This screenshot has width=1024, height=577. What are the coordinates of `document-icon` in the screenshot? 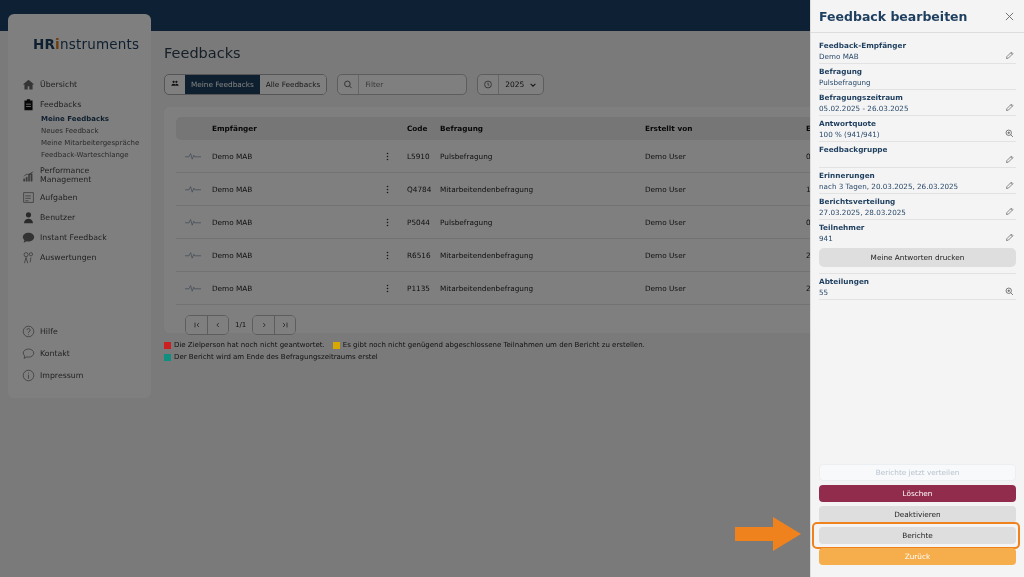 It's located at (28, 197).